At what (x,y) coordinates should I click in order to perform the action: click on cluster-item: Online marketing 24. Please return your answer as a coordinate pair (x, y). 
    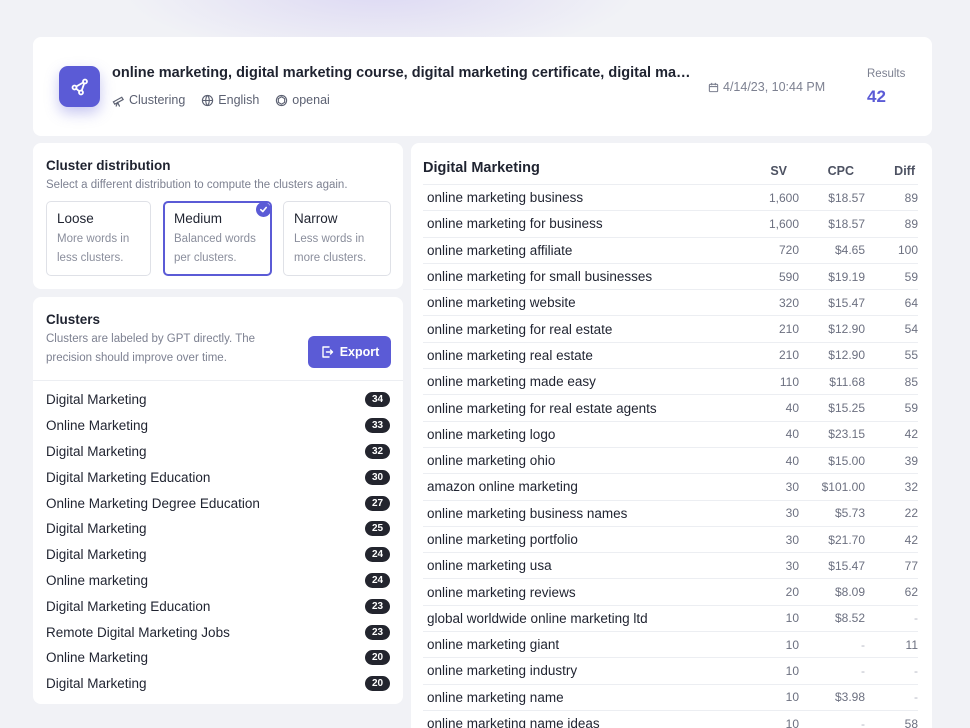
    Looking at the image, I should click on (218, 581).